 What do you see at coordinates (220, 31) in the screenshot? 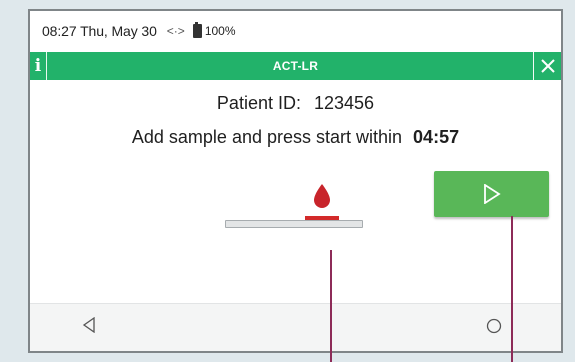
I see `battery-level: 100%` at bounding box center [220, 31].